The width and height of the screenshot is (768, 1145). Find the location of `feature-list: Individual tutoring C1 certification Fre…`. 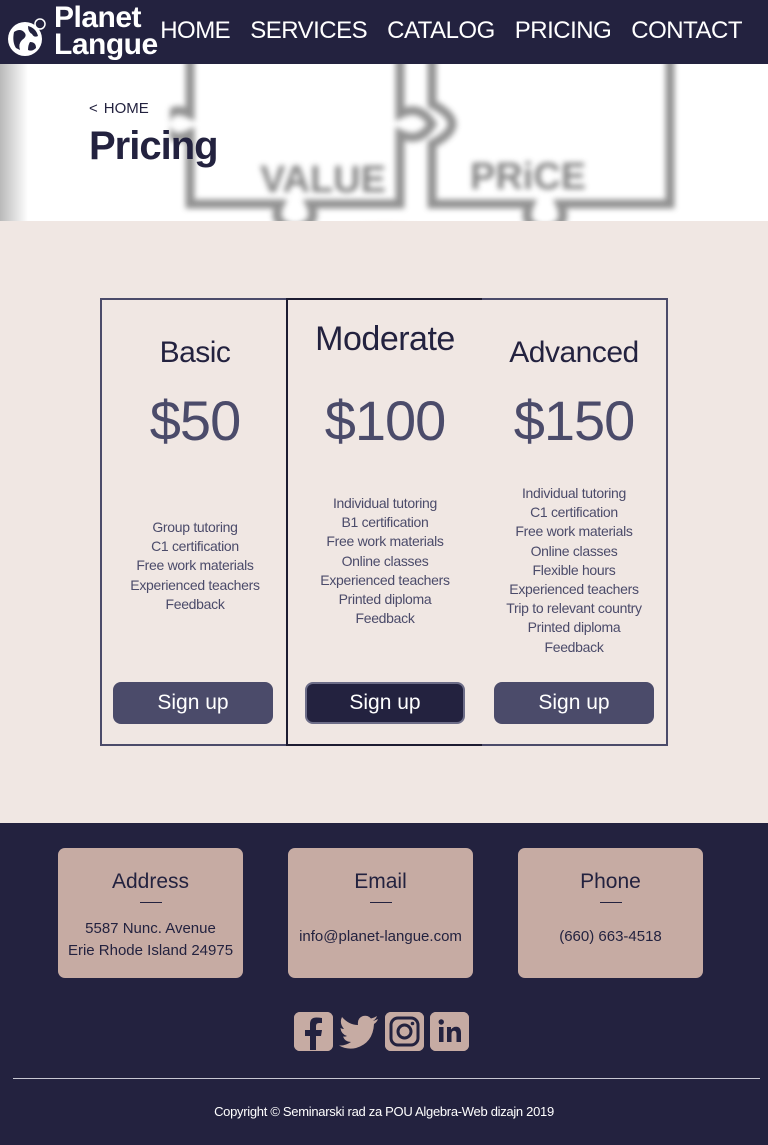

feature-list: Individual tutoring C1 certification Fre… is located at coordinates (574, 570).